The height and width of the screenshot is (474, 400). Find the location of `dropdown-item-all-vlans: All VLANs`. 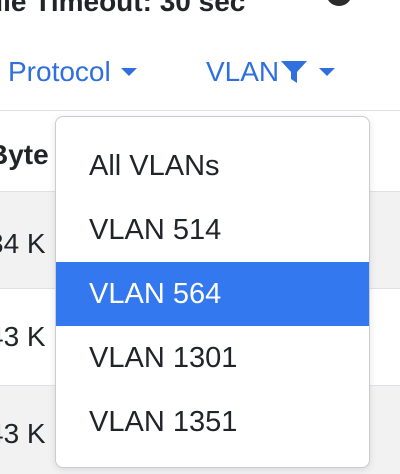

dropdown-item-all-vlans: All VLANs is located at coordinates (212, 166).